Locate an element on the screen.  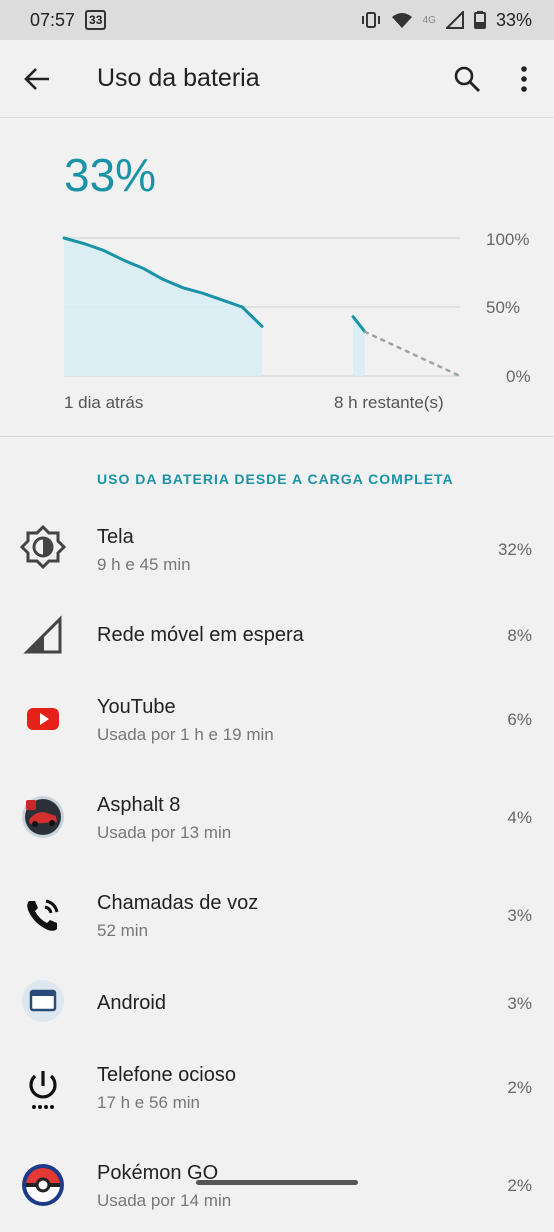
usage-item-pokemon-go: Pokémon GO Usada por 14 min 2% is located at coordinates (277, 1187).